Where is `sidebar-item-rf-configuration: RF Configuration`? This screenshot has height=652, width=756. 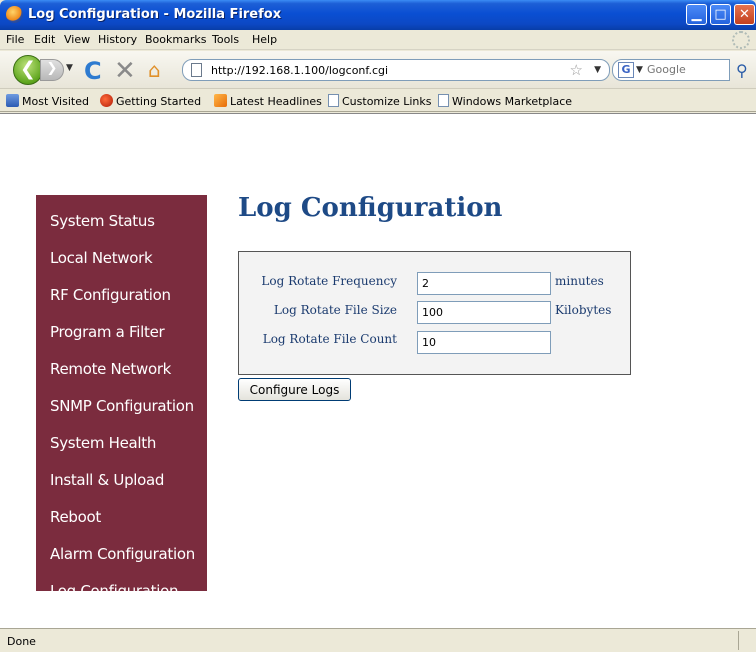
sidebar-item-rf-configuration: RF Configuration is located at coordinates (110, 295).